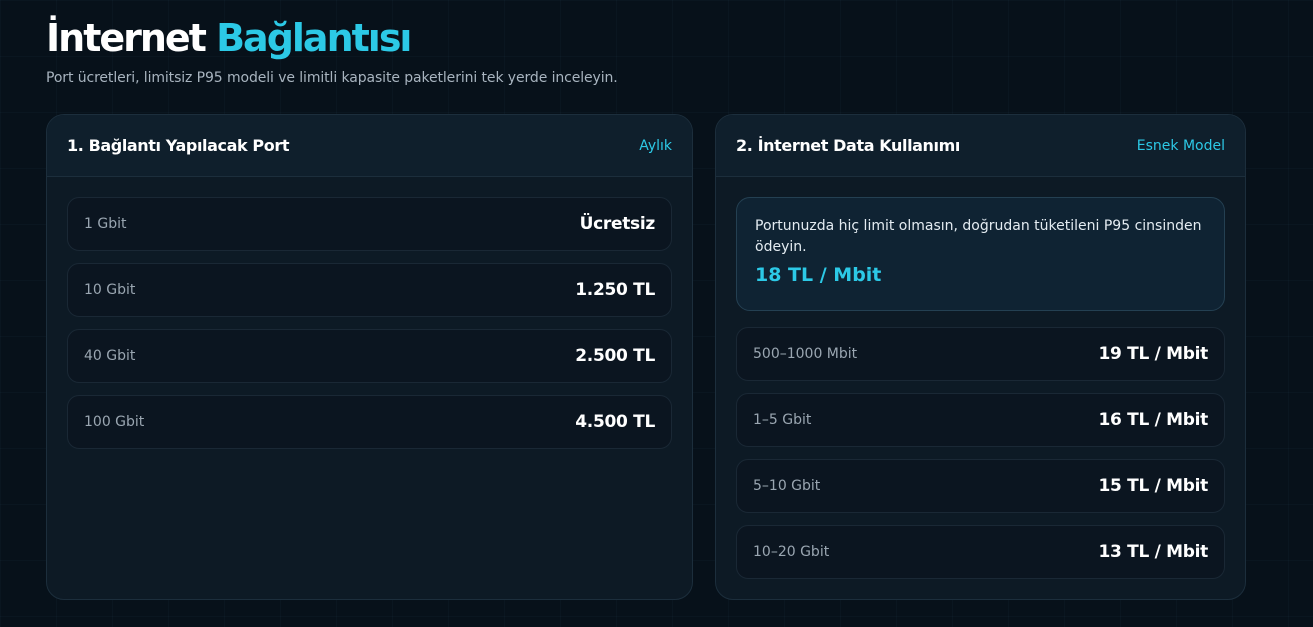  Describe the element at coordinates (1153, 420) in the screenshot. I see `capacity-price-value: 16 TL / Mbit` at that location.